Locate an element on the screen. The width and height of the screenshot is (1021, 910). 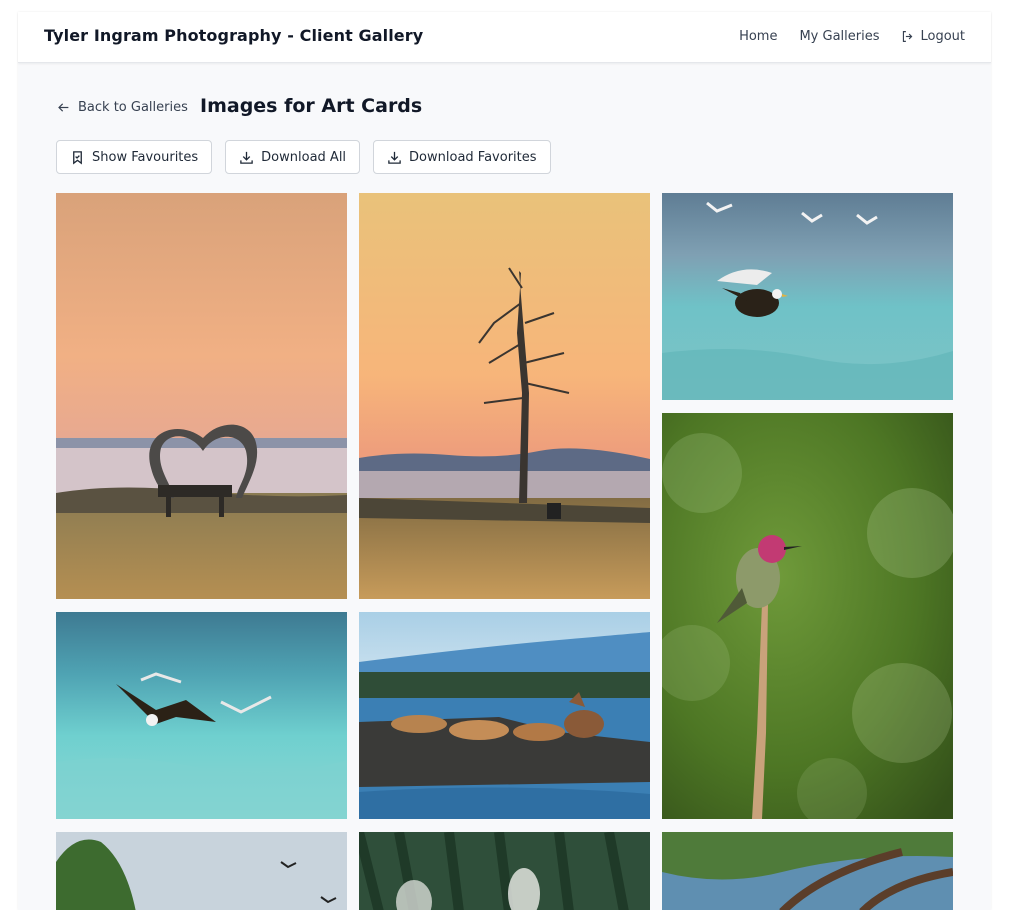
gallery-photo-birds-trees is located at coordinates (201, 871).